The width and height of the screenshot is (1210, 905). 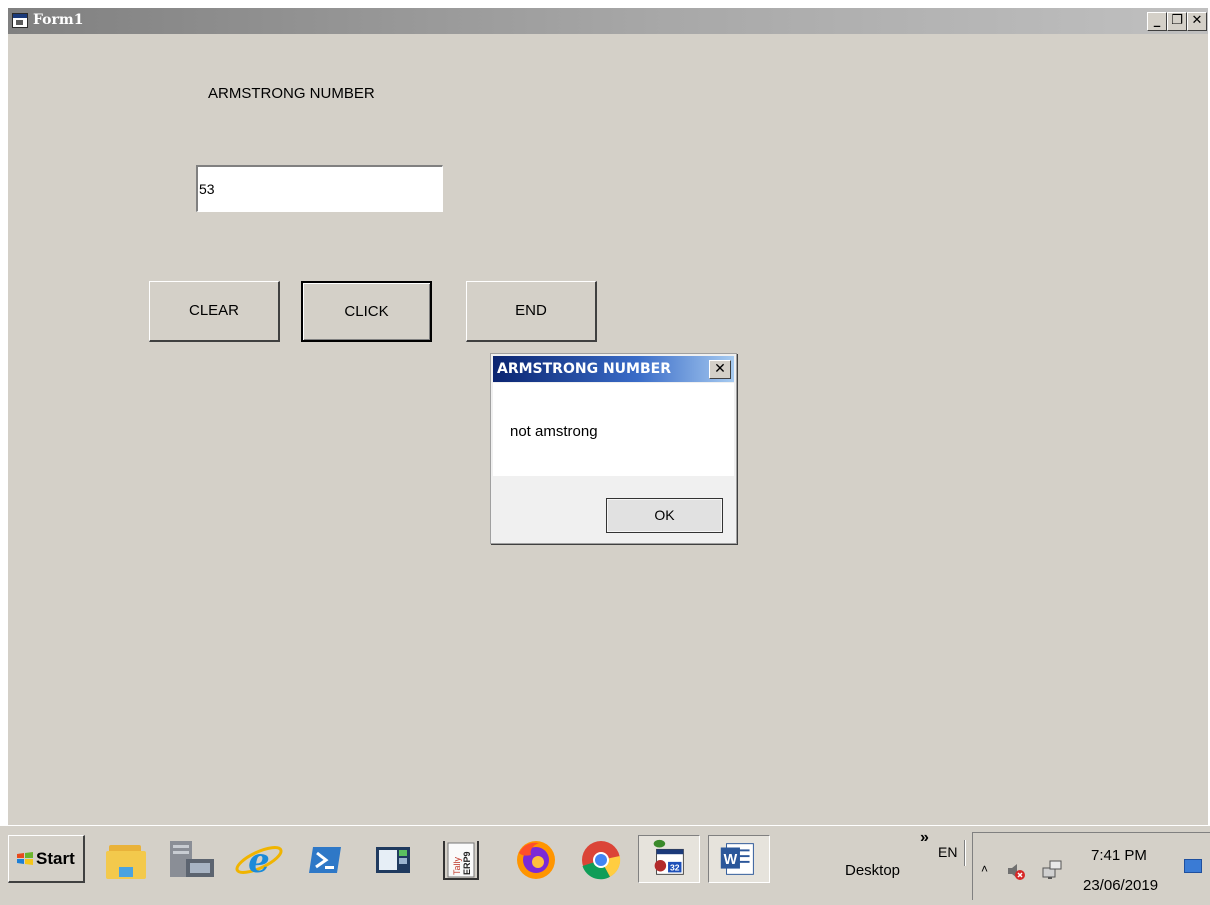 What do you see at coordinates (613, 429) in the screenshot?
I see `message-box-body: not amstrong` at bounding box center [613, 429].